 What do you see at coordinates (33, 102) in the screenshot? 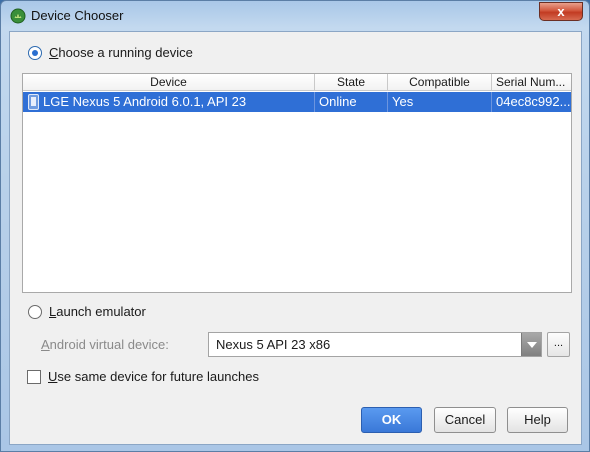
I see `phone-icon` at bounding box center [33, 102].